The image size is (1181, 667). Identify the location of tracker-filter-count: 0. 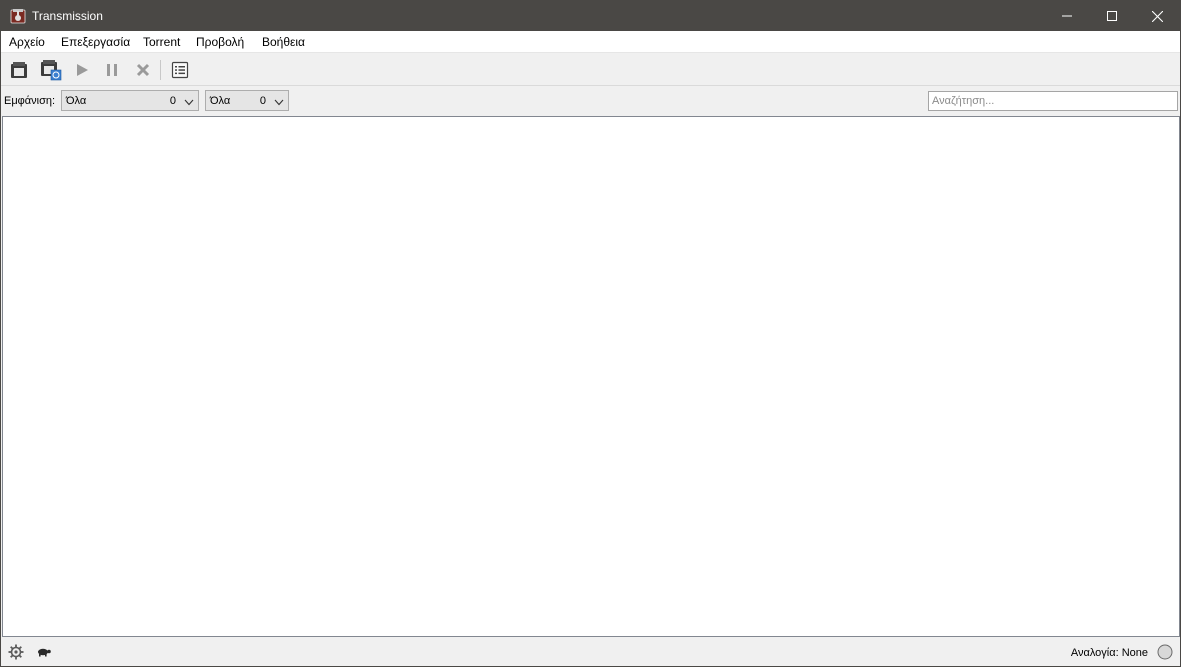
(262, 101).